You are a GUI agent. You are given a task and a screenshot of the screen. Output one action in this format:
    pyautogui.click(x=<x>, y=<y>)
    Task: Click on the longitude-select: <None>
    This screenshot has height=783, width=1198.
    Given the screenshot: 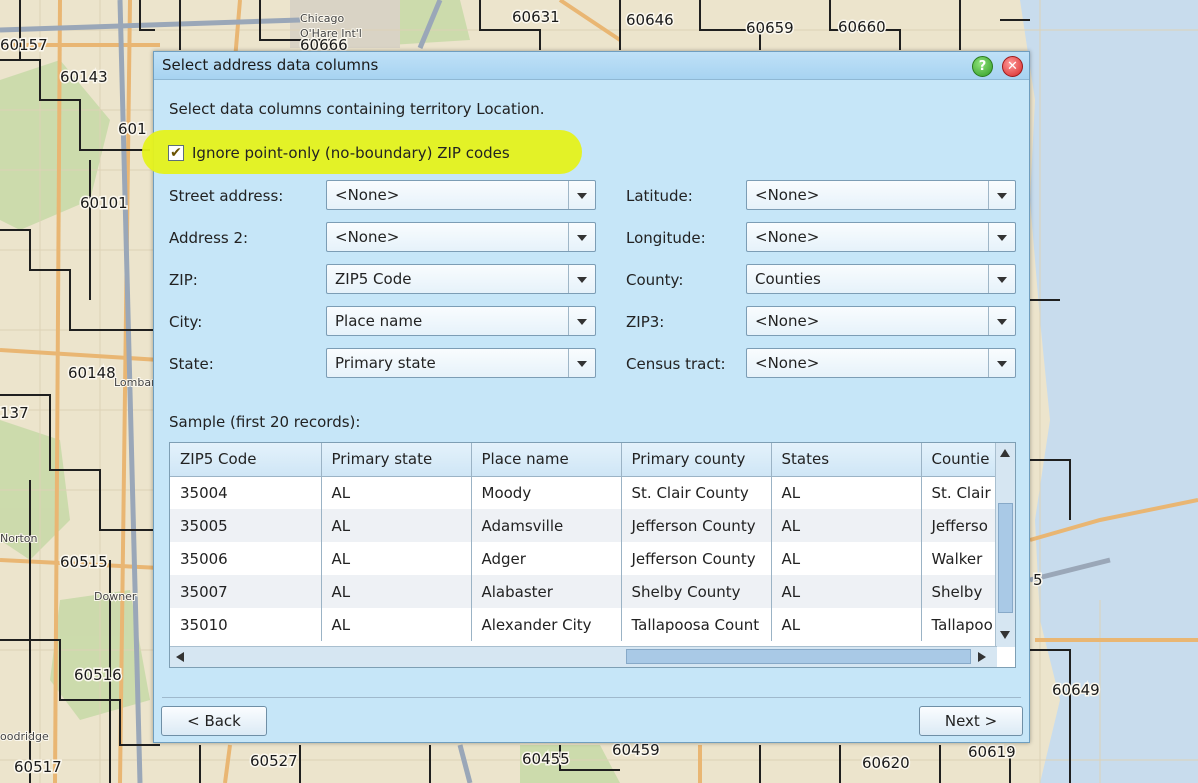 What is the action you would take?
    pyautogui.click(x=881, y=237)
    